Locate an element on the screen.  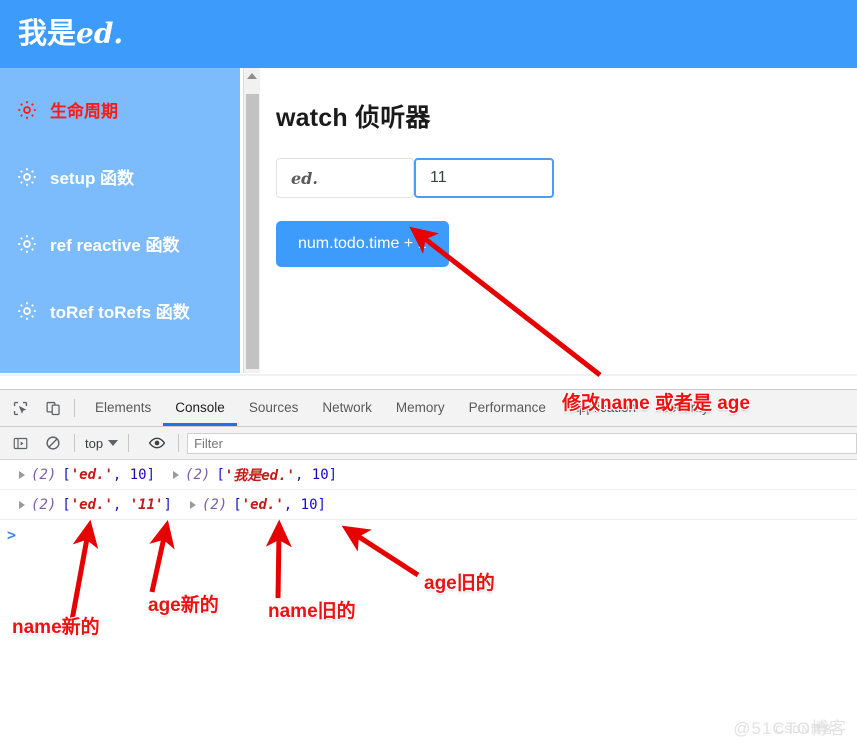
sidebar-item-label: 生命周期 is located at coordinates (84, 111).